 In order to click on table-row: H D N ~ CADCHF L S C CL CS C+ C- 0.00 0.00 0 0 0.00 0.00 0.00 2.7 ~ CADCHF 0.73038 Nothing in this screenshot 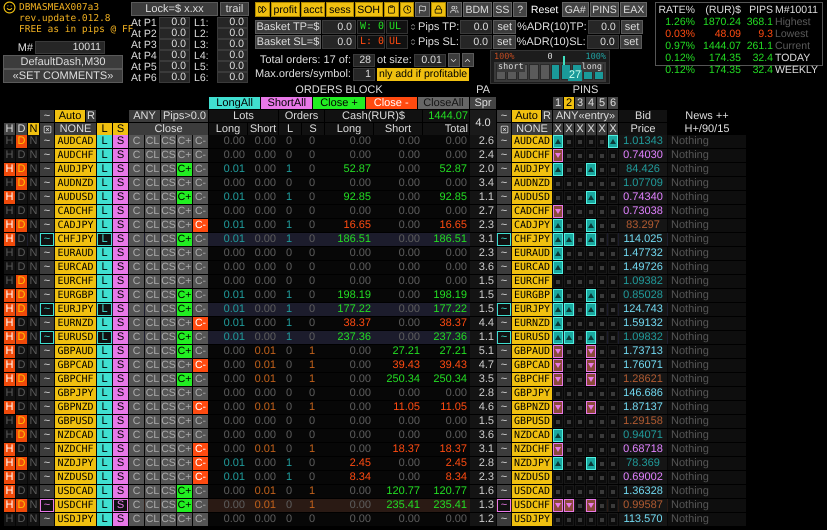, I will do `click(375, 211)`.